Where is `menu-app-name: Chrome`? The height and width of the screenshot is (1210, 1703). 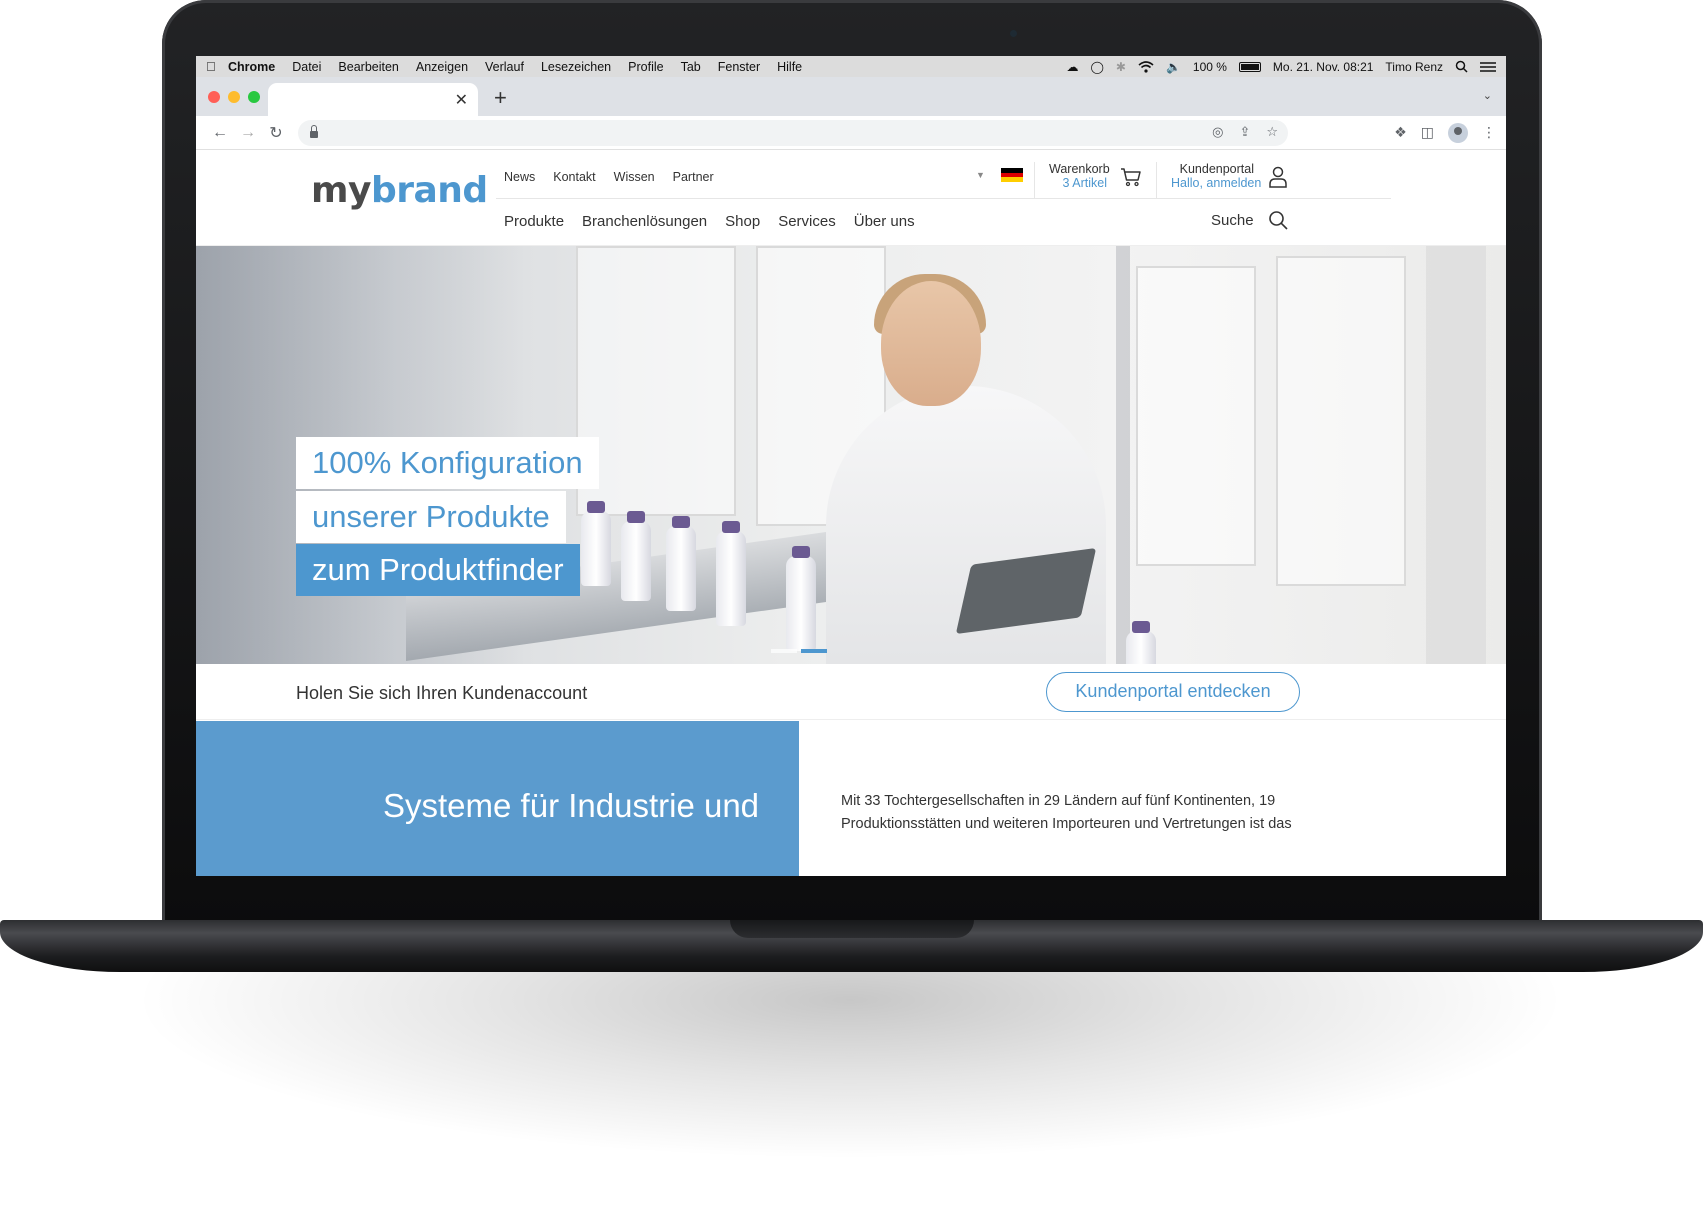
menu-app-name: Chrome is located at coordinates (251, 67).